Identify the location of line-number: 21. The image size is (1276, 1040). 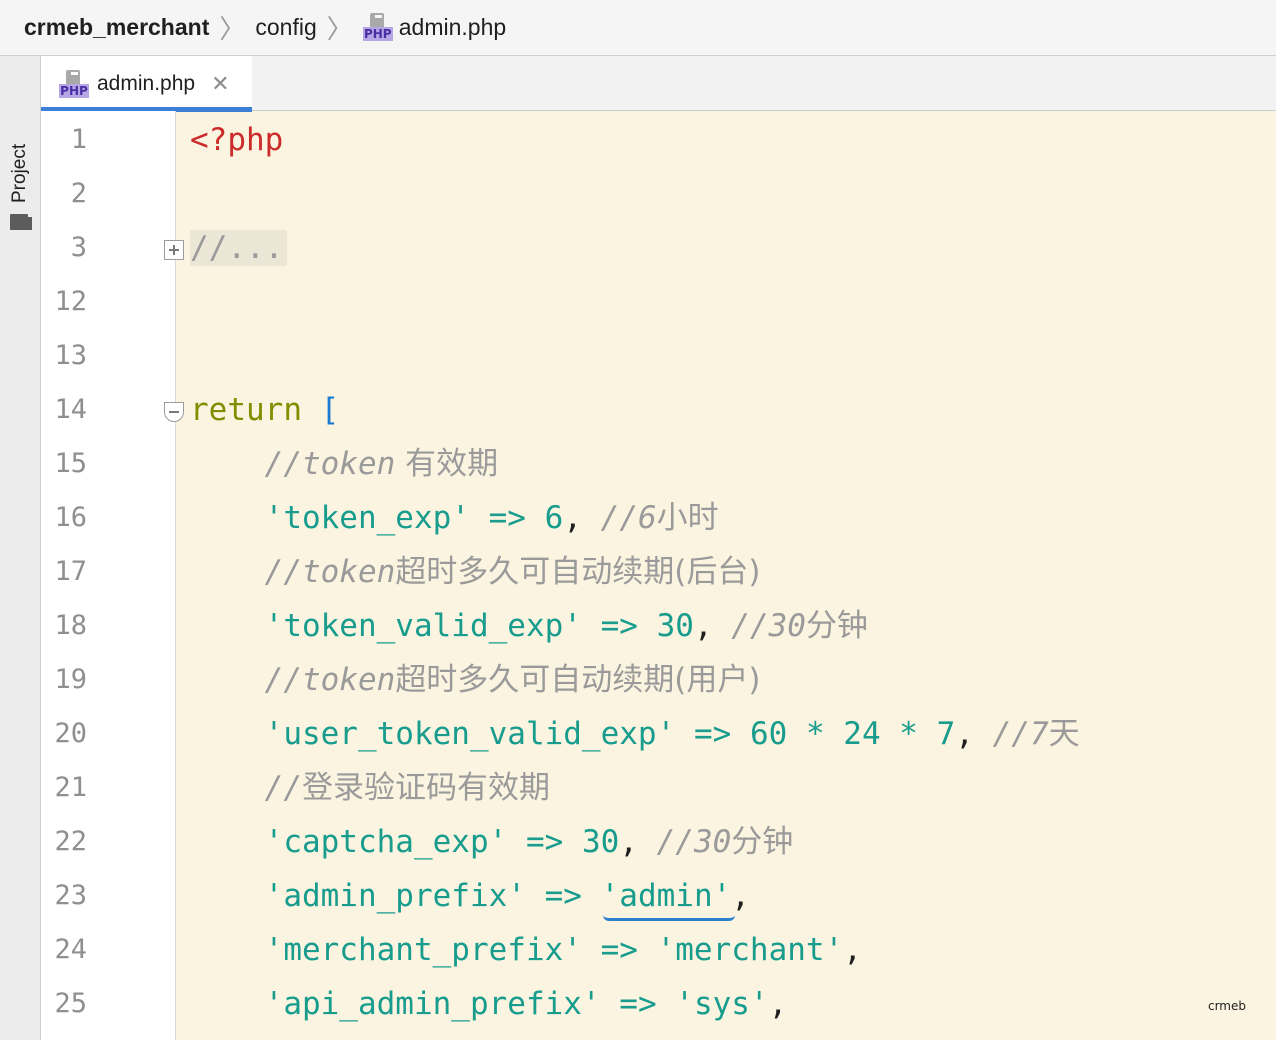
(70, 787).